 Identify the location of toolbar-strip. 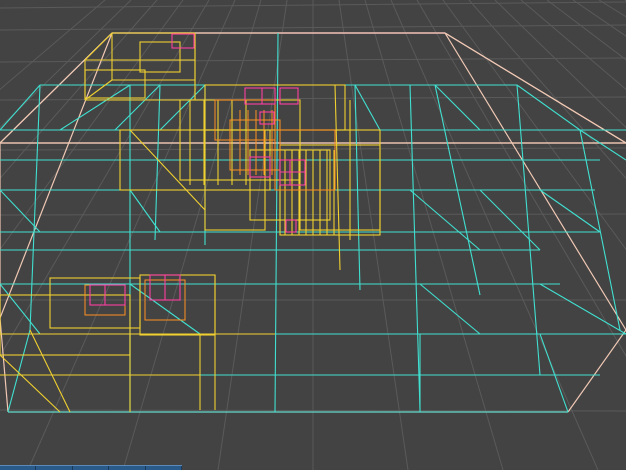
(91, 467).